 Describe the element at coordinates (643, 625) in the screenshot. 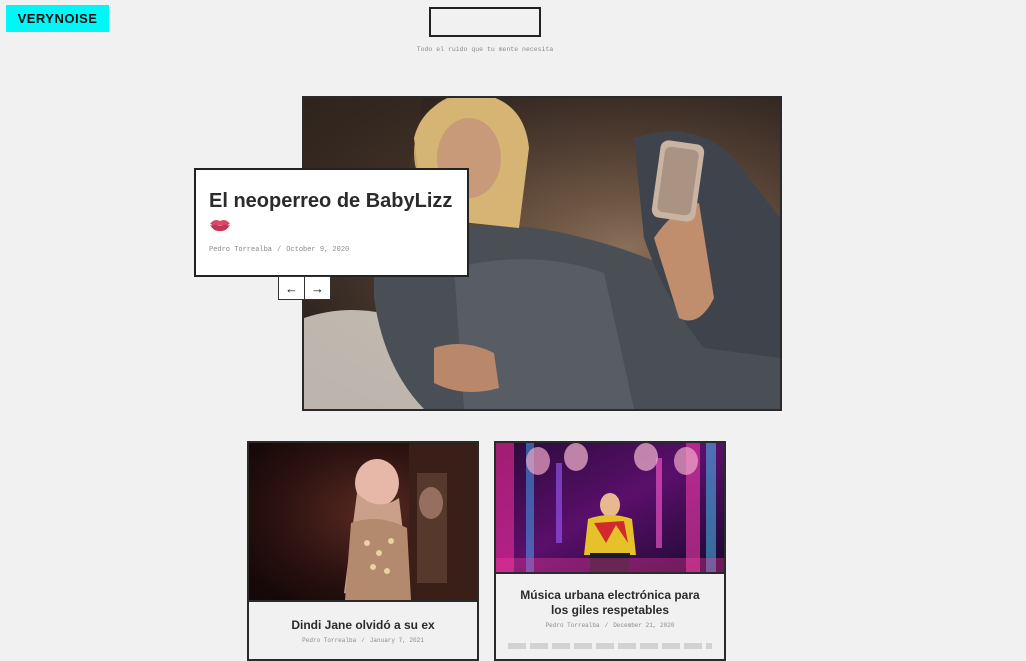

I see `article-date: December 21, 2020` at that location.